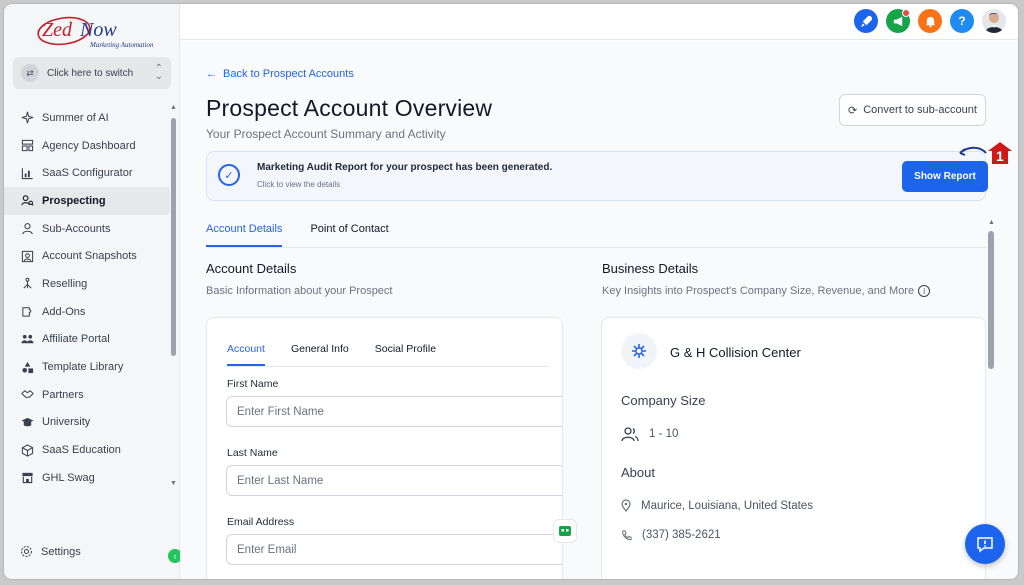 This screenshot has width=1024, height=585. What do you see at coordinates (121, 45) in the screenshot?
I see `logo-tagline: Marketing Automation` at bounding box center [121, 45].